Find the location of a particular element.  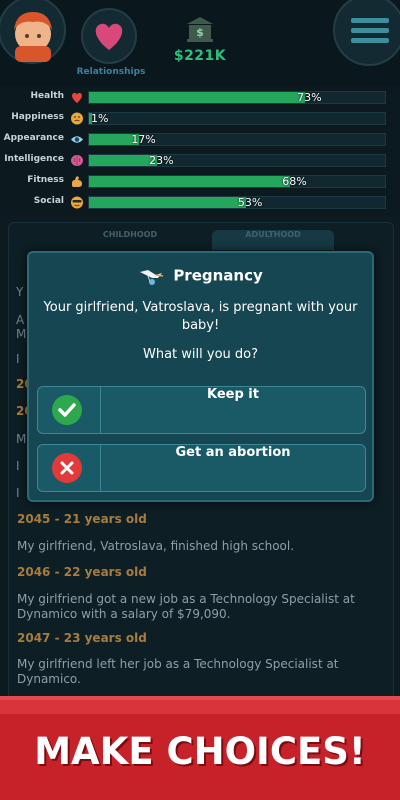

stat-row-social: Social 53% is located at coordinates (200, 202).